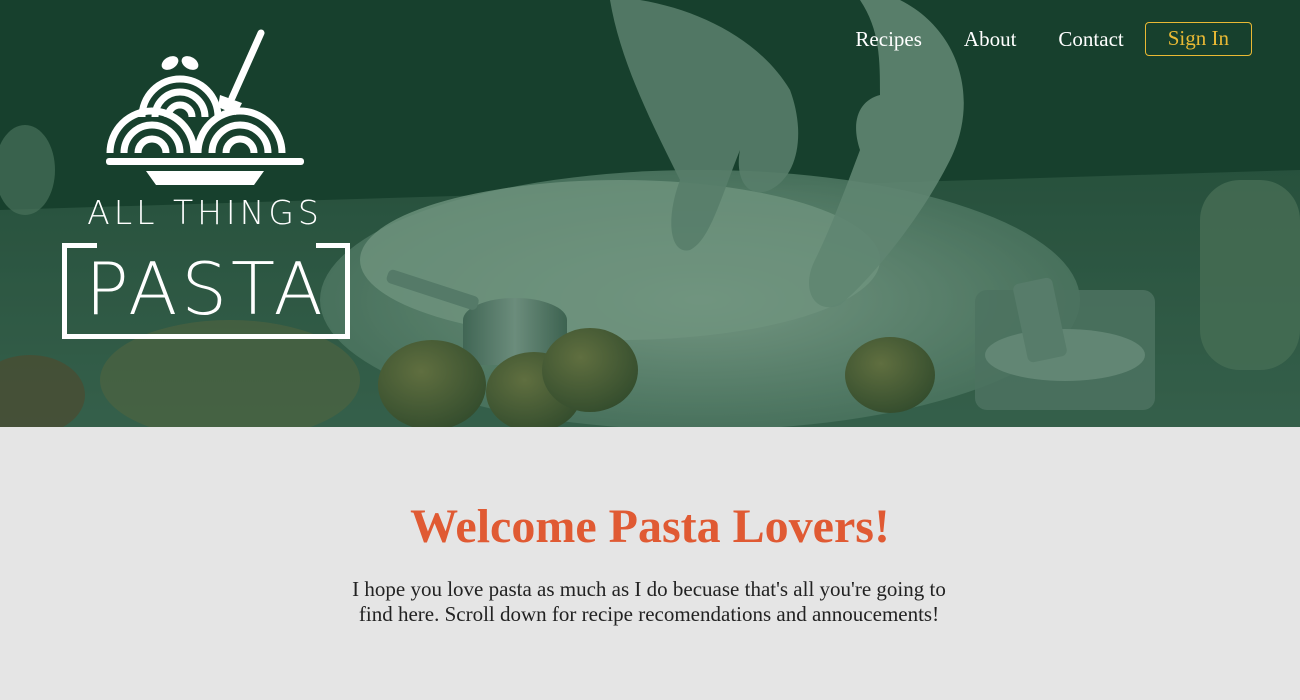 Image resolution: width=1300 pixels, height=700 pixels. What do you see at coordinates (888, 39) in the screenshot?
I see `nav-link-recipes: Recipes` at bounding box center [888, 39].